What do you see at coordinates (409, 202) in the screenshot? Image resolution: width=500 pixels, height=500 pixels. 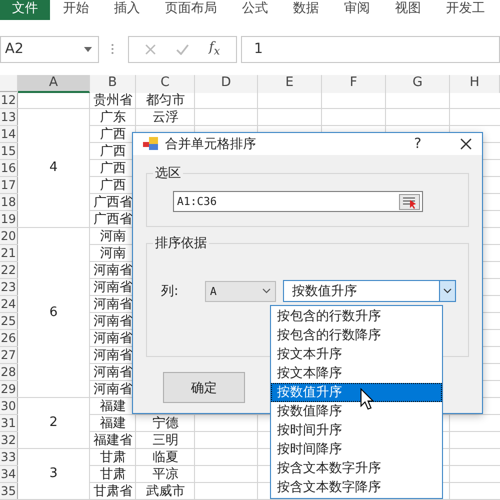 I see `range-picker-icon` at bounding box center [409, 202].